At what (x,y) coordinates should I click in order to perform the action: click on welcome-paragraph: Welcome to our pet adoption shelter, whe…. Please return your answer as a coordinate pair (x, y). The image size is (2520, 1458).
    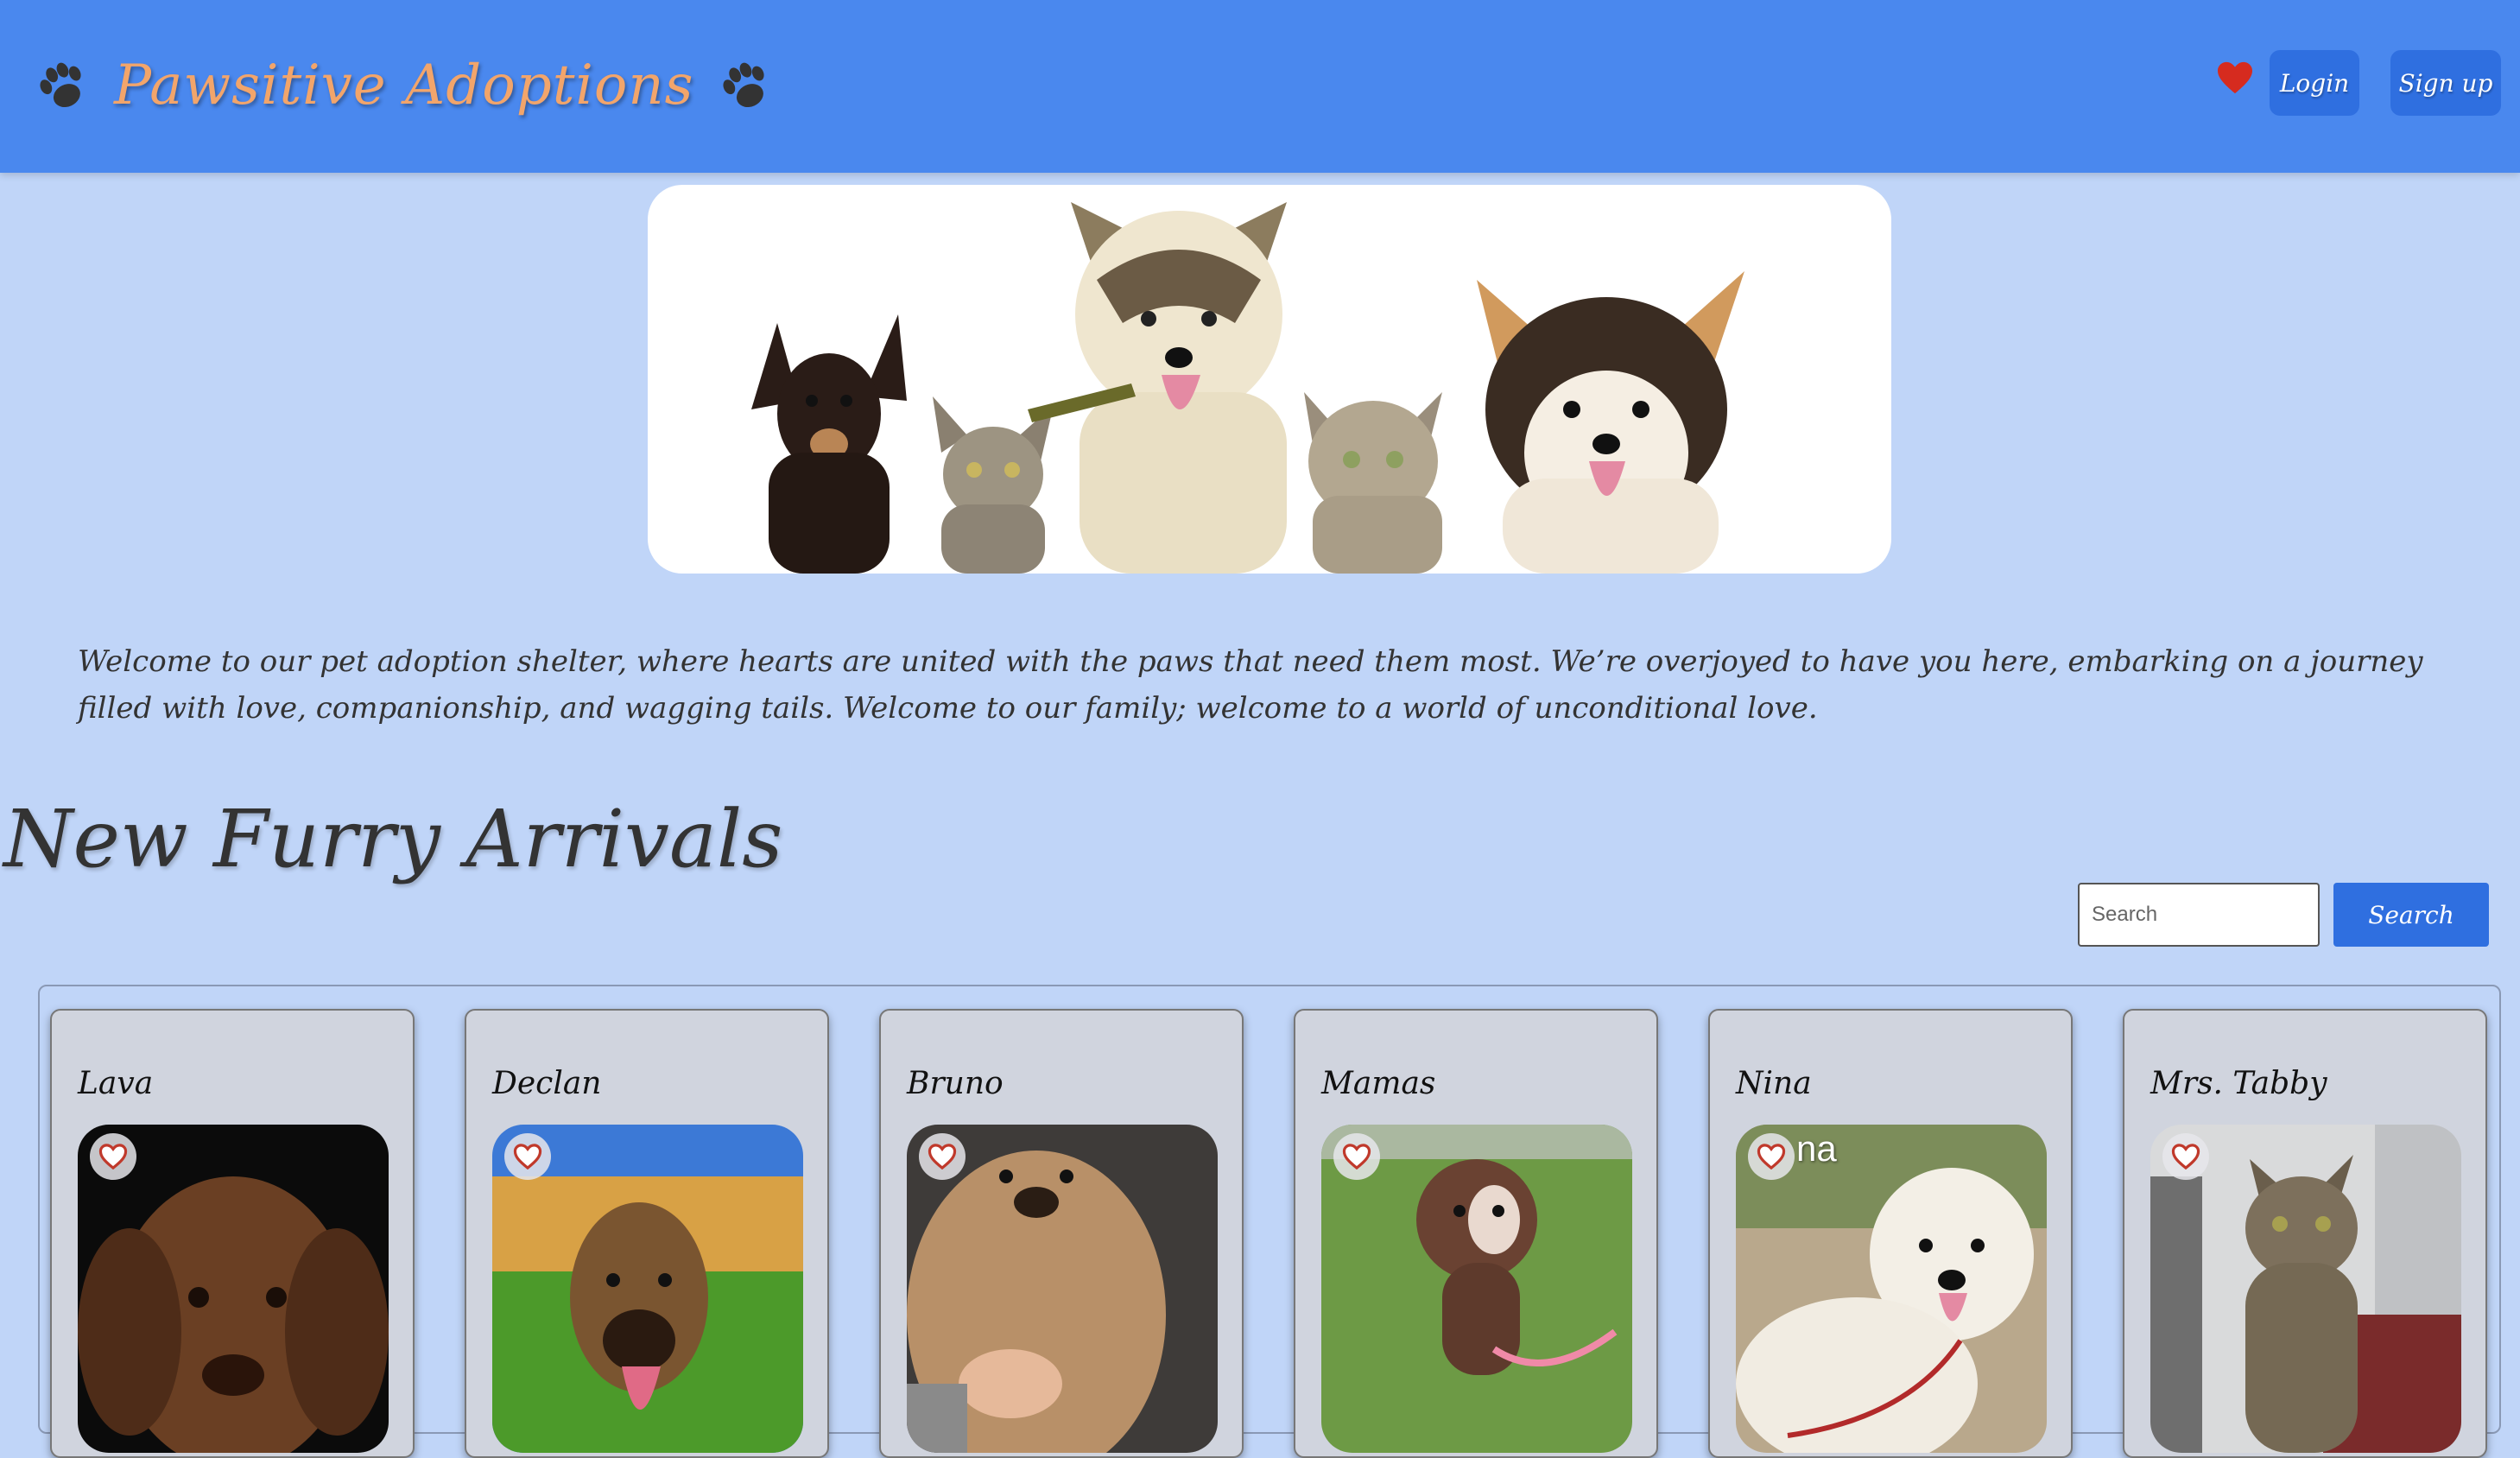
    Looking at the image, I should click on (1251, 685).